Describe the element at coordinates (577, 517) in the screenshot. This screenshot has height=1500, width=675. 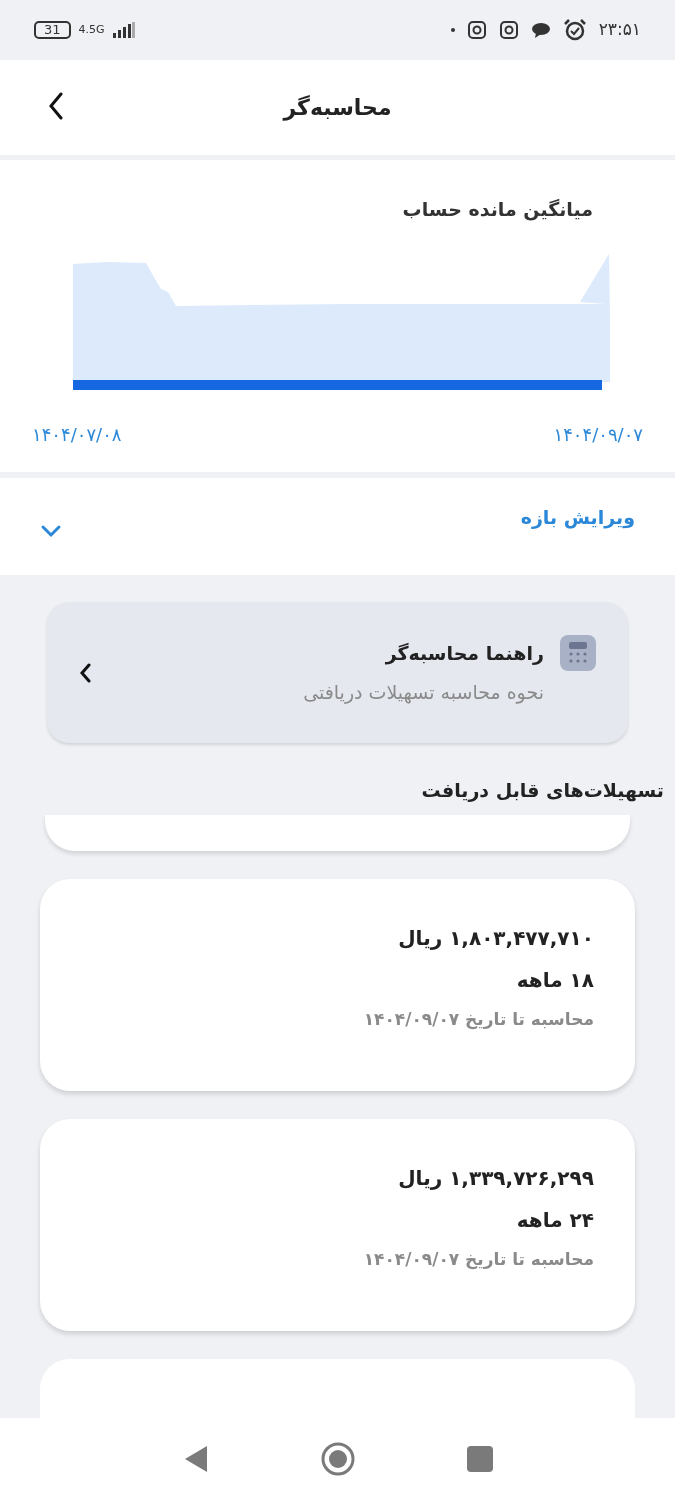
I see `edit-range-label: ویرایش بازه` at that location.